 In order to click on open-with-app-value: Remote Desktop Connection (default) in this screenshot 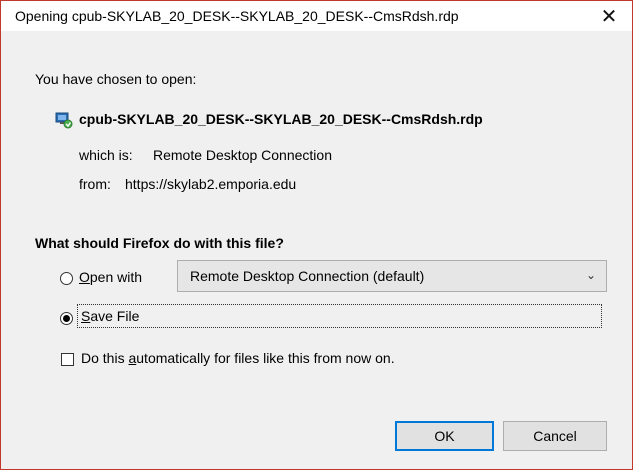, I will do `click(307, 276)`.